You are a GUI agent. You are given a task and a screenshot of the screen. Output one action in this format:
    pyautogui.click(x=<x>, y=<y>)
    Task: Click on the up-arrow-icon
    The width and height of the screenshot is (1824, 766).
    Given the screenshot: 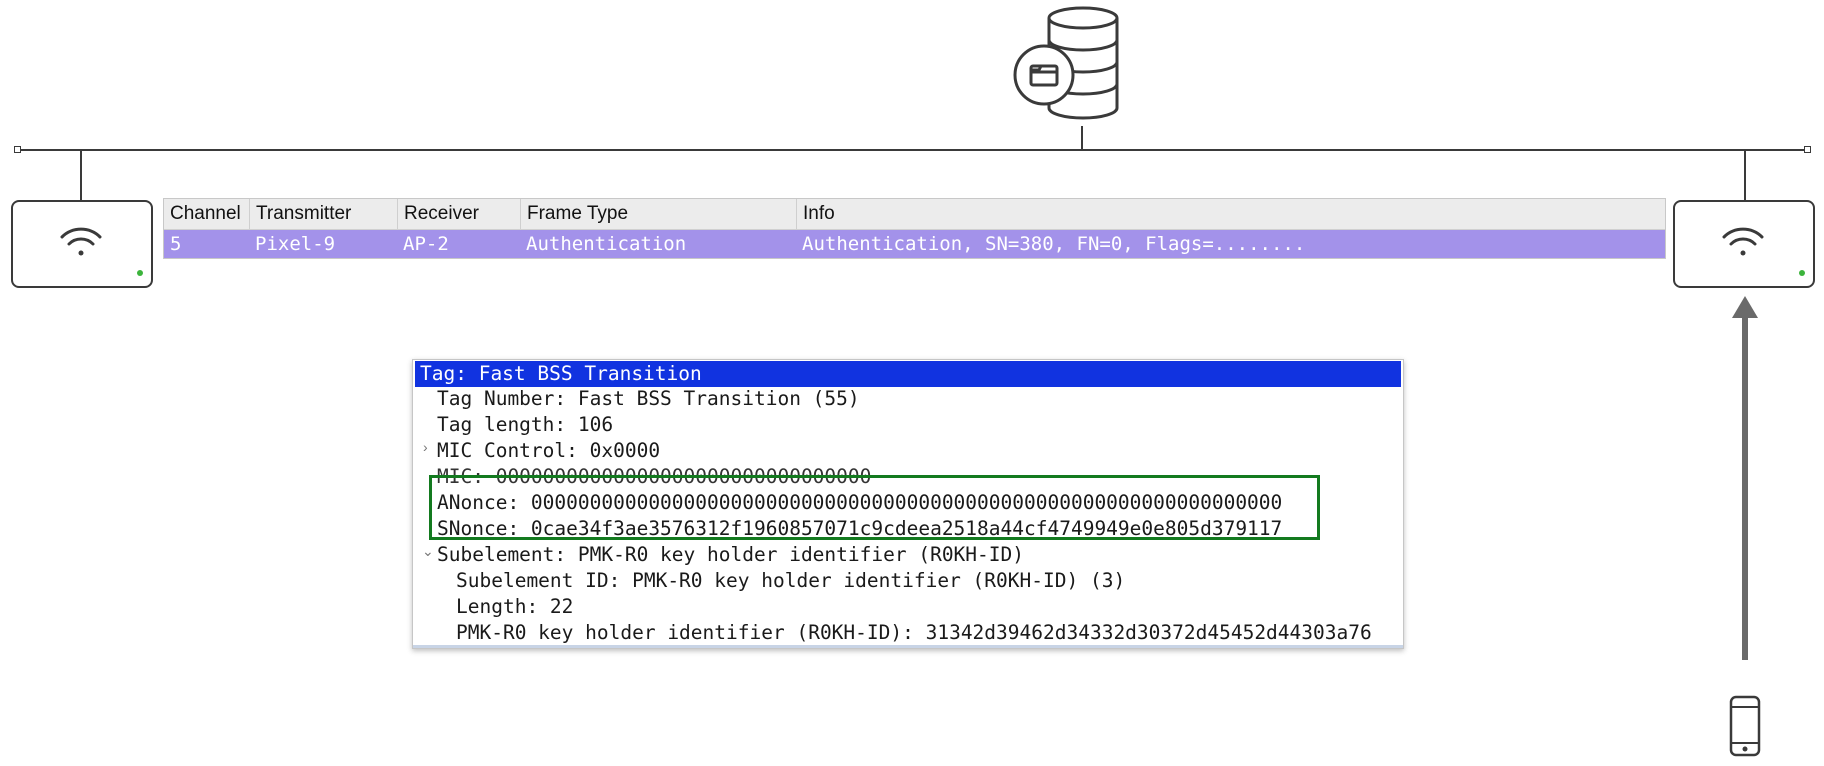 What is the action you would take?
    pyautogui.click(x=1745, y=481)
    